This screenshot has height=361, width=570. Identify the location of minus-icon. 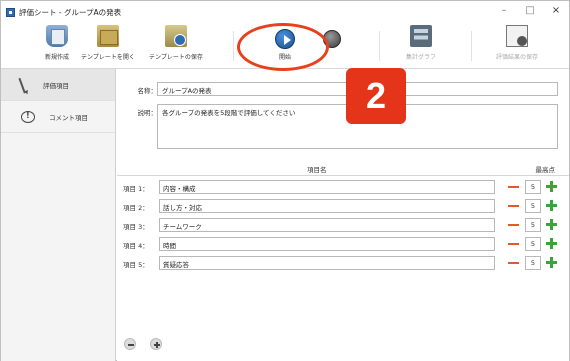
(131, 345).